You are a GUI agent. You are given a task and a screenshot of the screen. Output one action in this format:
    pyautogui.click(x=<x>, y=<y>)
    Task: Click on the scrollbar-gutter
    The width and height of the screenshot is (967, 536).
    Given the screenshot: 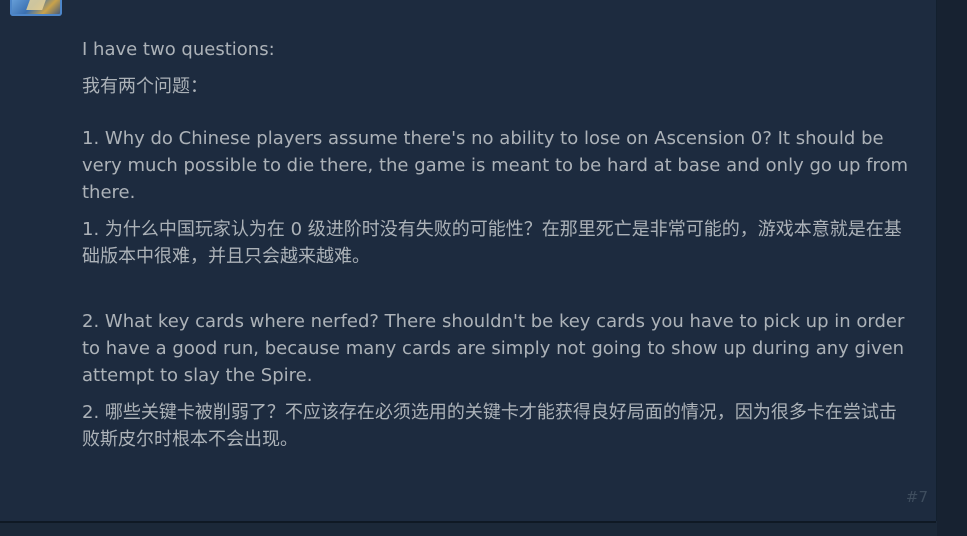 What is the action you would take?
    pyautogui.click(x=952, y=268)
    